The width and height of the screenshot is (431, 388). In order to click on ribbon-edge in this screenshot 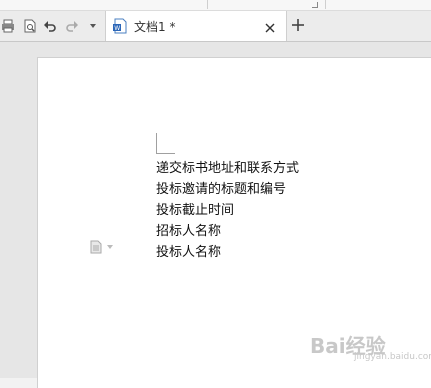, I will do `click(215, 5)`.